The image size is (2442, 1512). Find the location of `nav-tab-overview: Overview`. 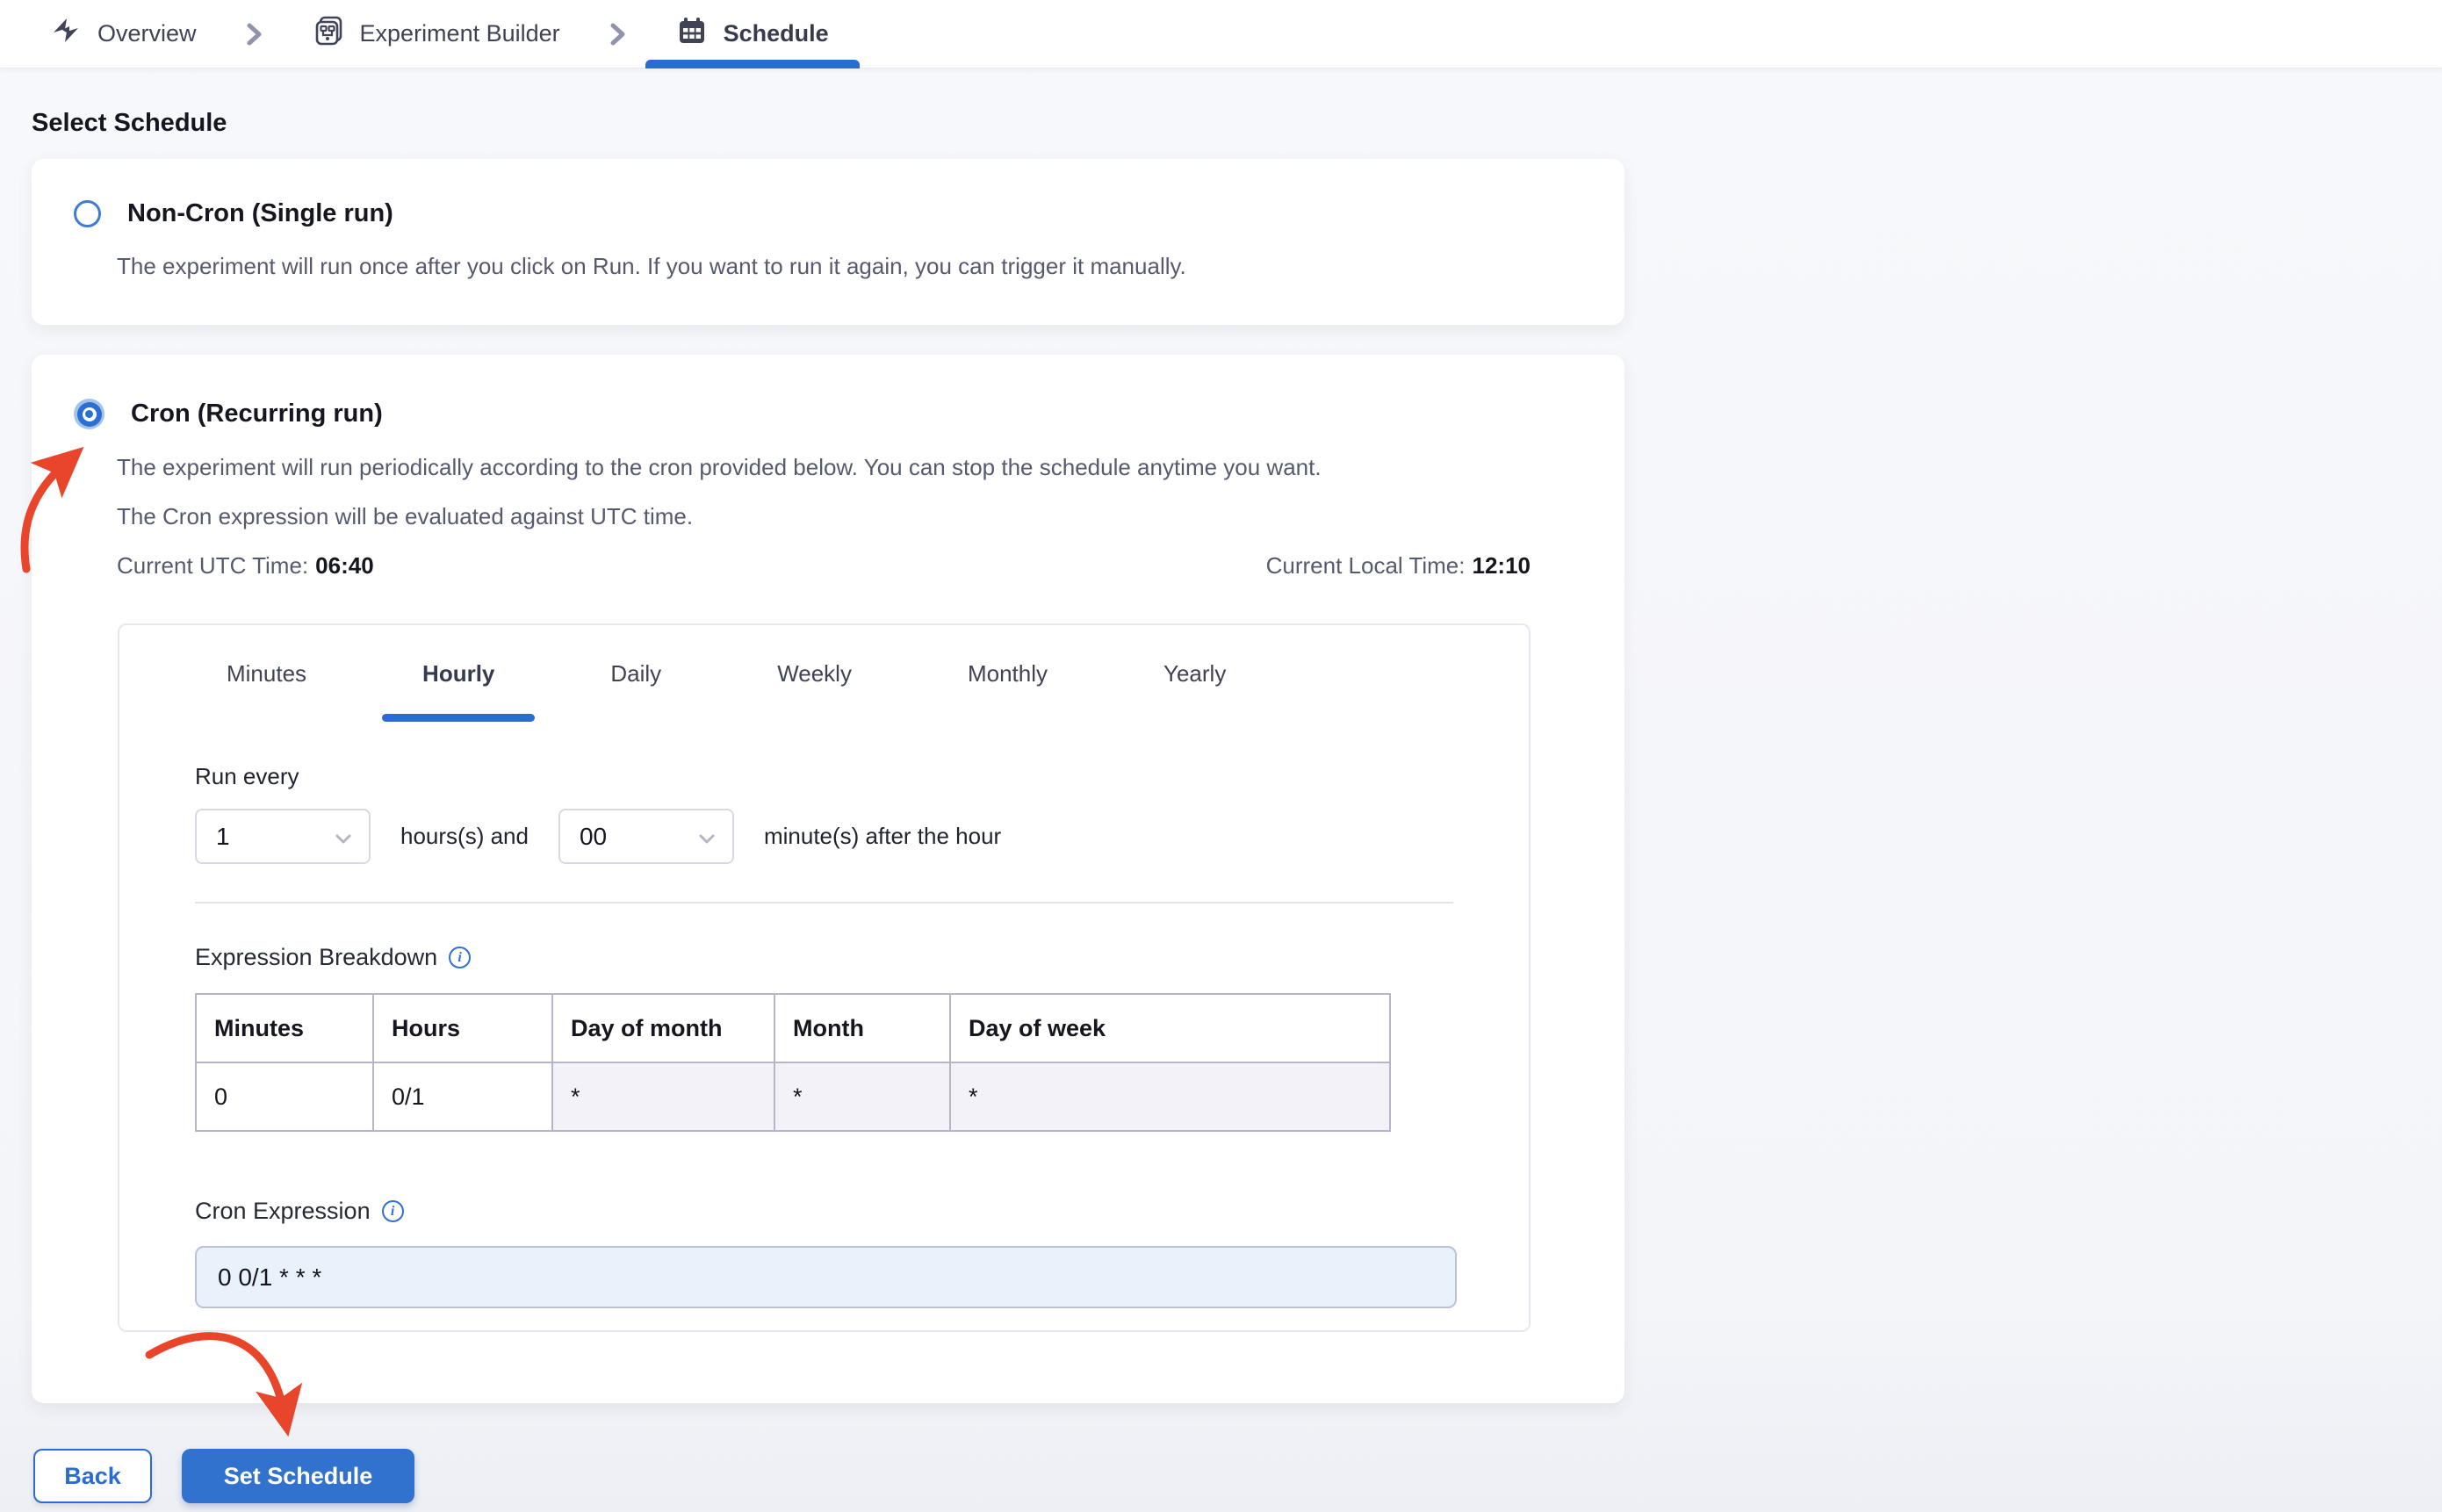

nav-tab-overview: Overview is located at coordinates (123, 34).